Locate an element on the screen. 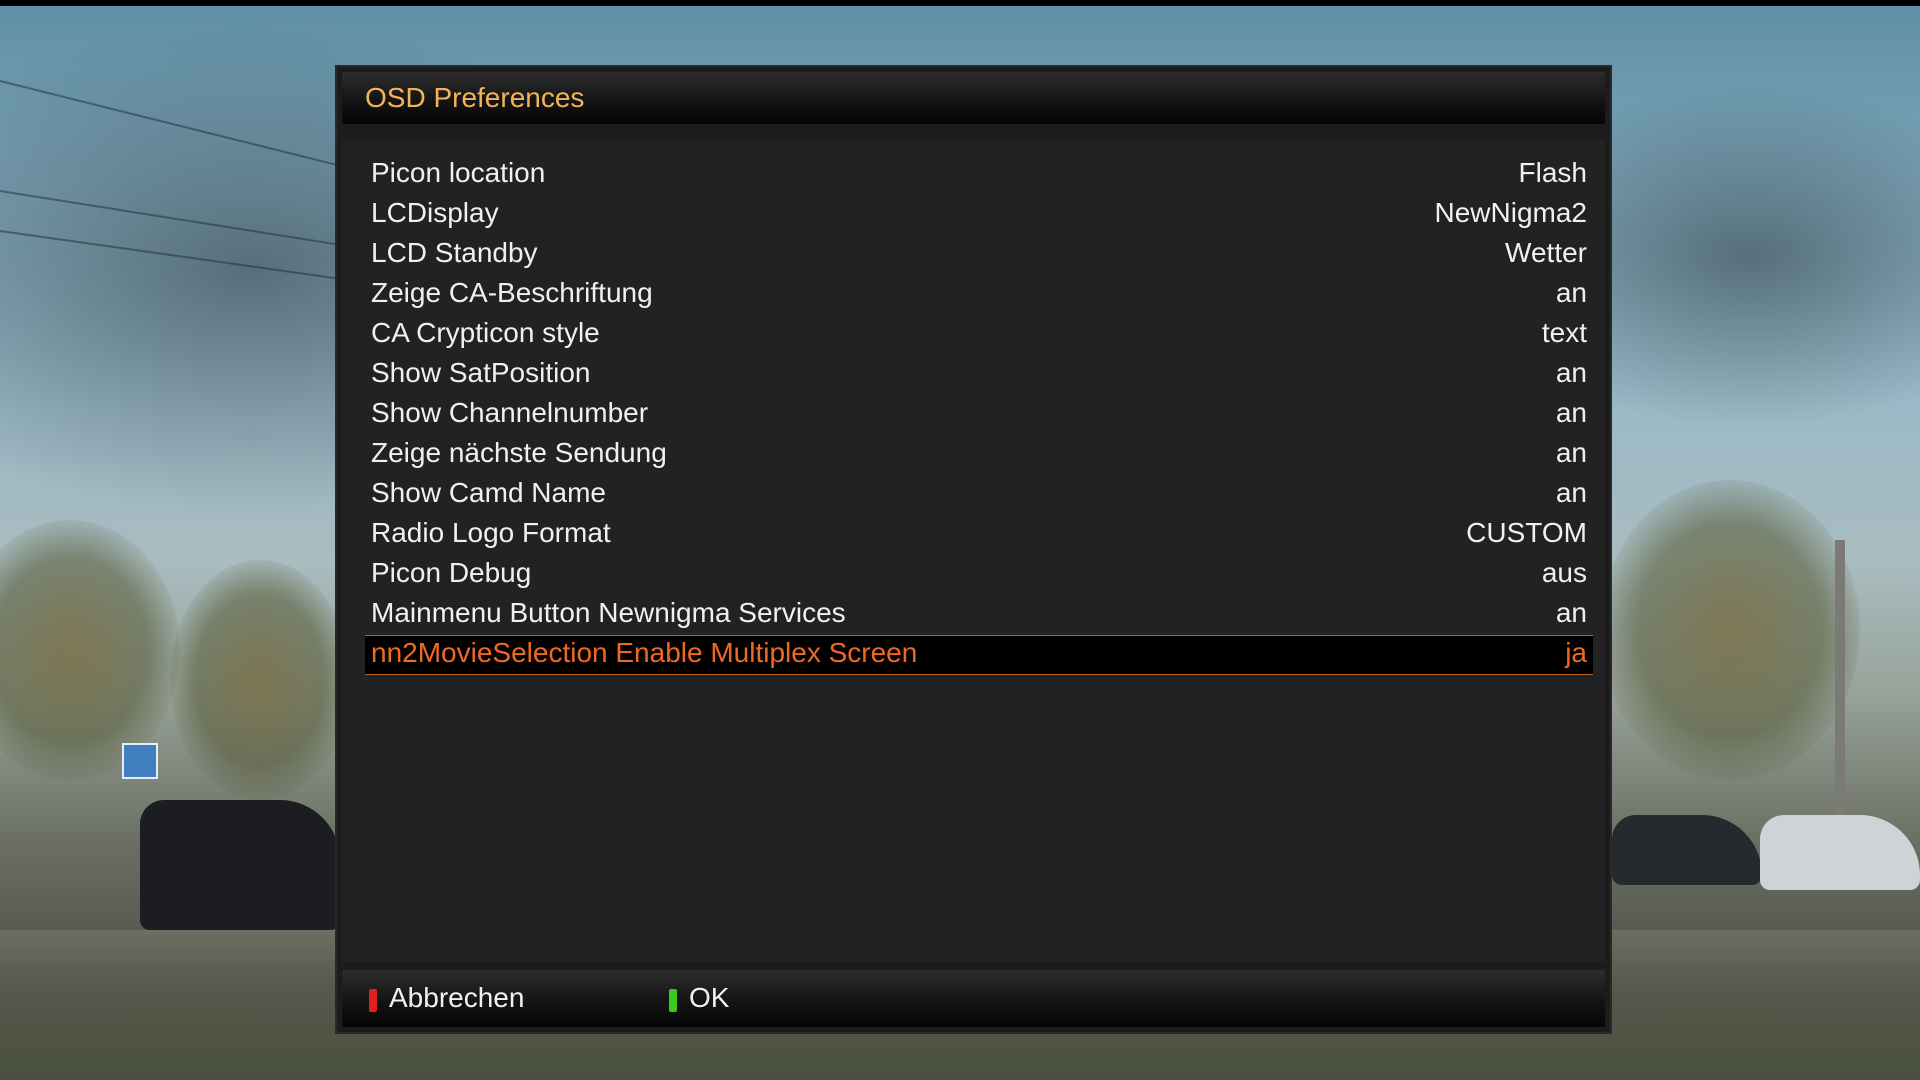  setting-label: Picon Debug is located at coordinates (451, 572).